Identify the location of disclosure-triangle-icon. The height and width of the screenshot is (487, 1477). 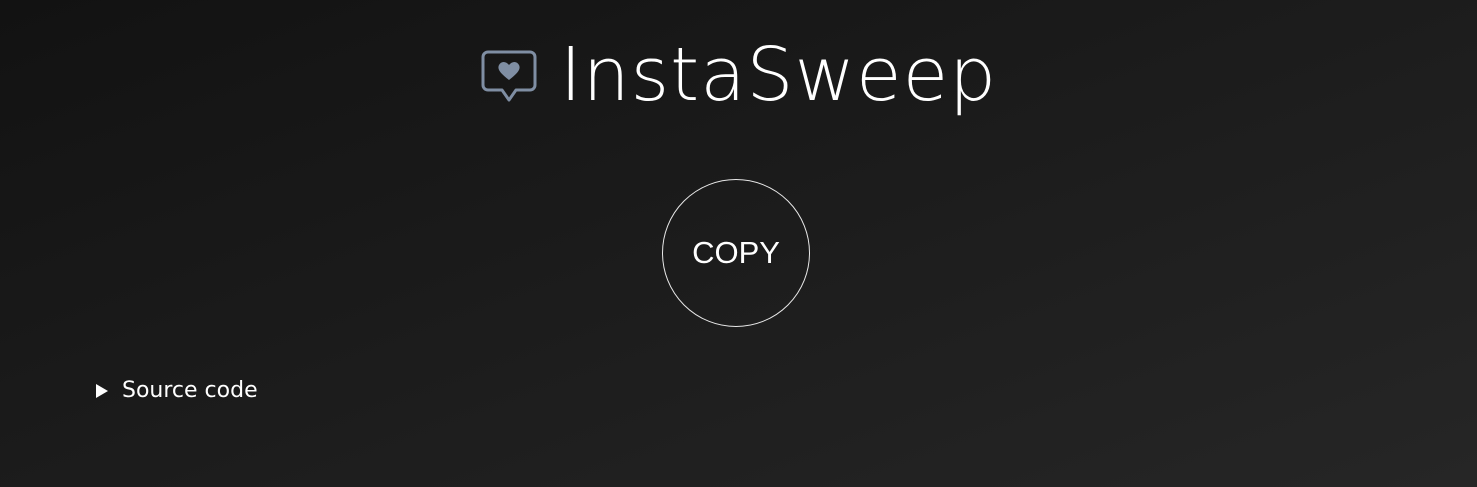
(102, 390).